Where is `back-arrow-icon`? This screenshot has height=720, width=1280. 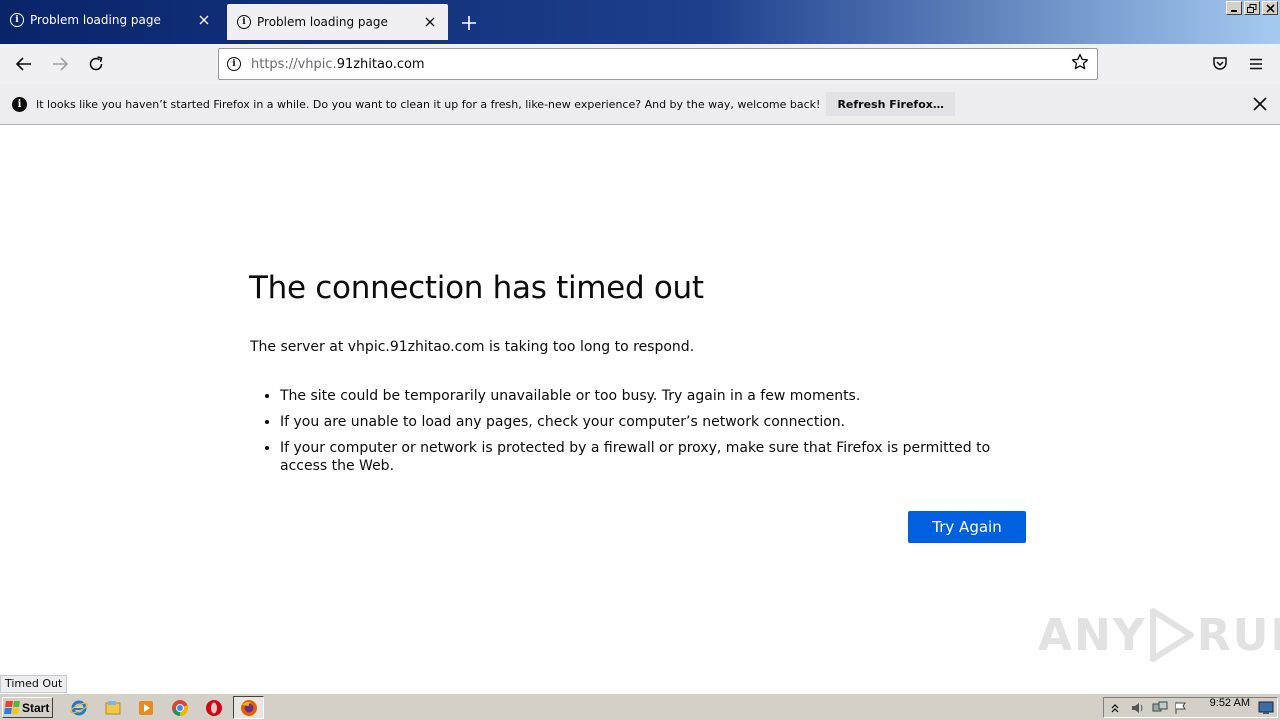
back-arrow-icon is located at coordinates (23, 64).